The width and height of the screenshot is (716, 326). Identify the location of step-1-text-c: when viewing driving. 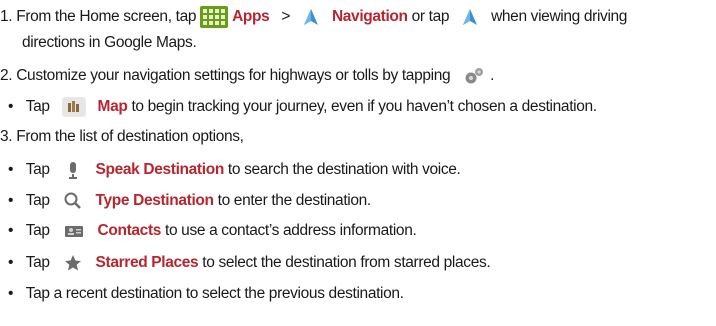
(559, 17).